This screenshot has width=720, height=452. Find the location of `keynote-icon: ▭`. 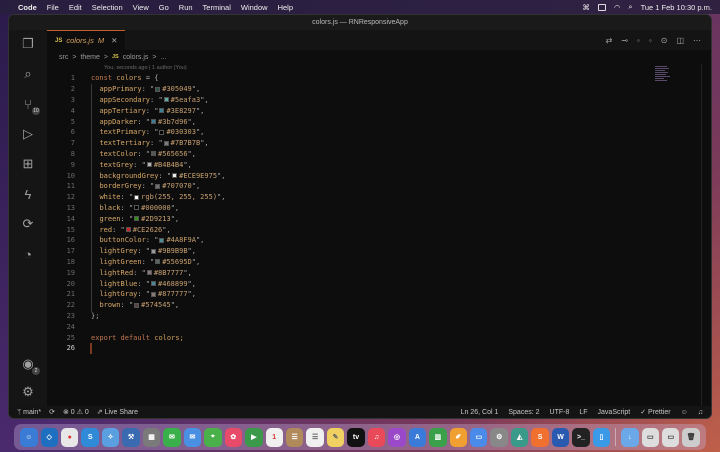

keynote-icon: ▭ is located at coordinates (479, 437).